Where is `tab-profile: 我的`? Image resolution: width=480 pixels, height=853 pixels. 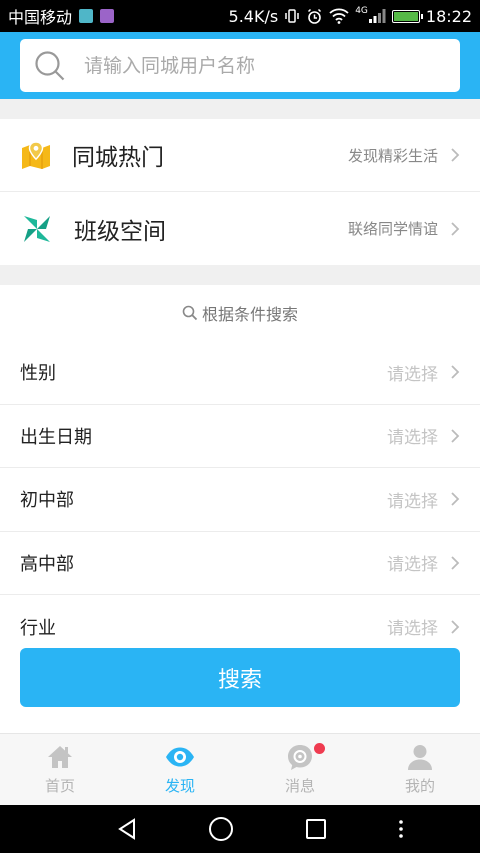 tab-profile: 我的 is located at coordinates (420, 769).